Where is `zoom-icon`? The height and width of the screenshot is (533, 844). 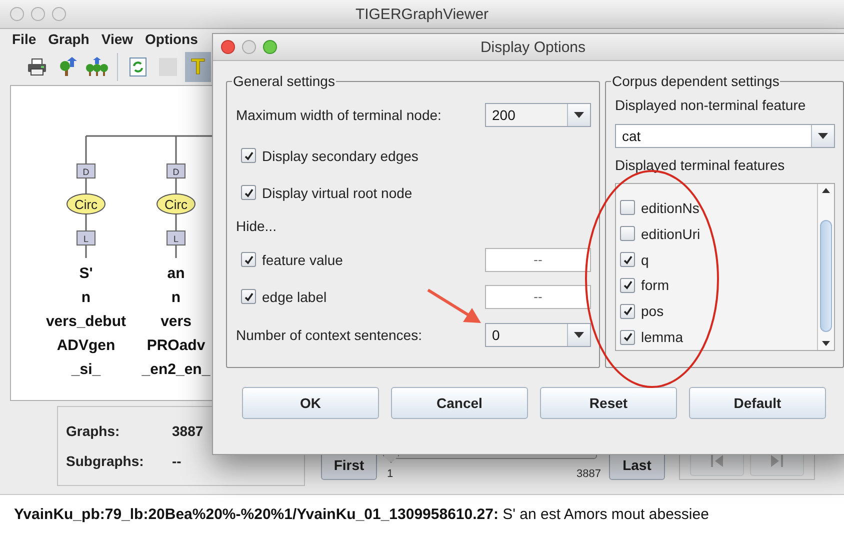
zoom-icon is located at coordinates (270, 47).